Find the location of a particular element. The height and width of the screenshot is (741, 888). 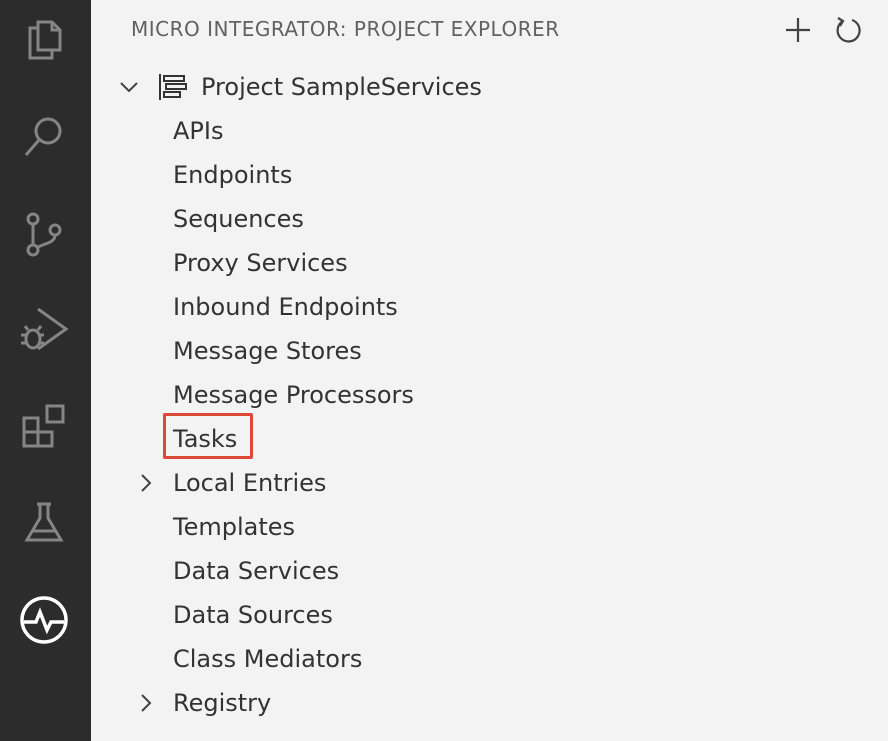

tree-item-label: Local Entries is located at coordinates (250, 483).